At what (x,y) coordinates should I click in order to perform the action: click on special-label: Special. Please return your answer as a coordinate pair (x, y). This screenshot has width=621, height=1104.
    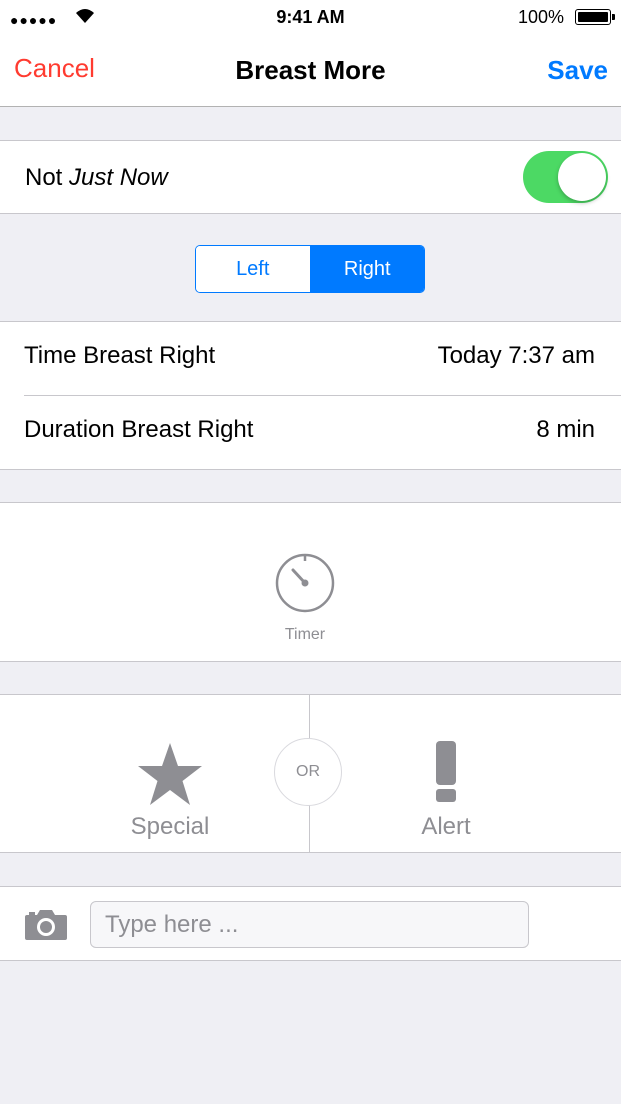
    Looking at the image, I should click on (170, 826).